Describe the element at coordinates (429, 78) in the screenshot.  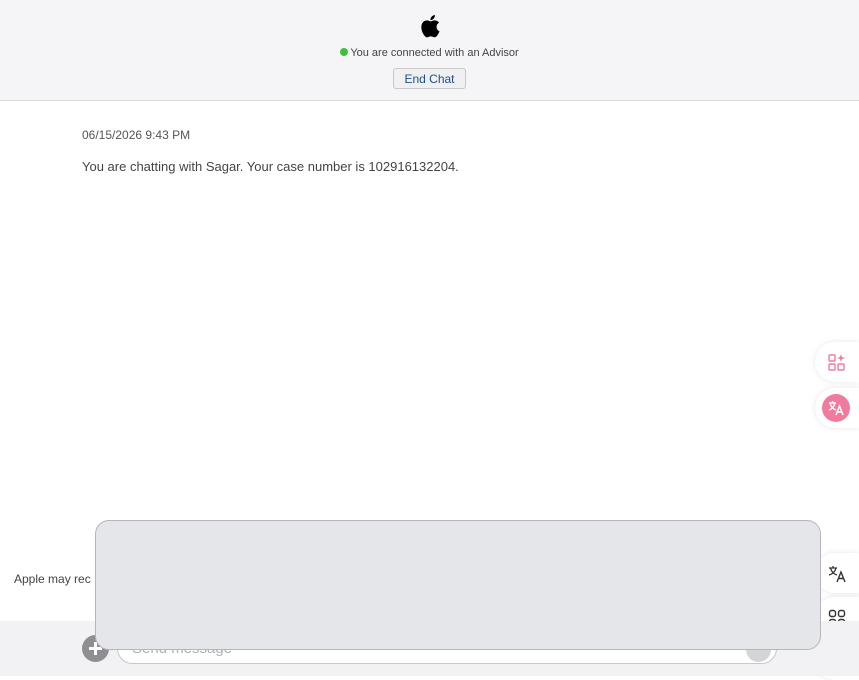
I see `end-chat-button: End Chat` at that location.